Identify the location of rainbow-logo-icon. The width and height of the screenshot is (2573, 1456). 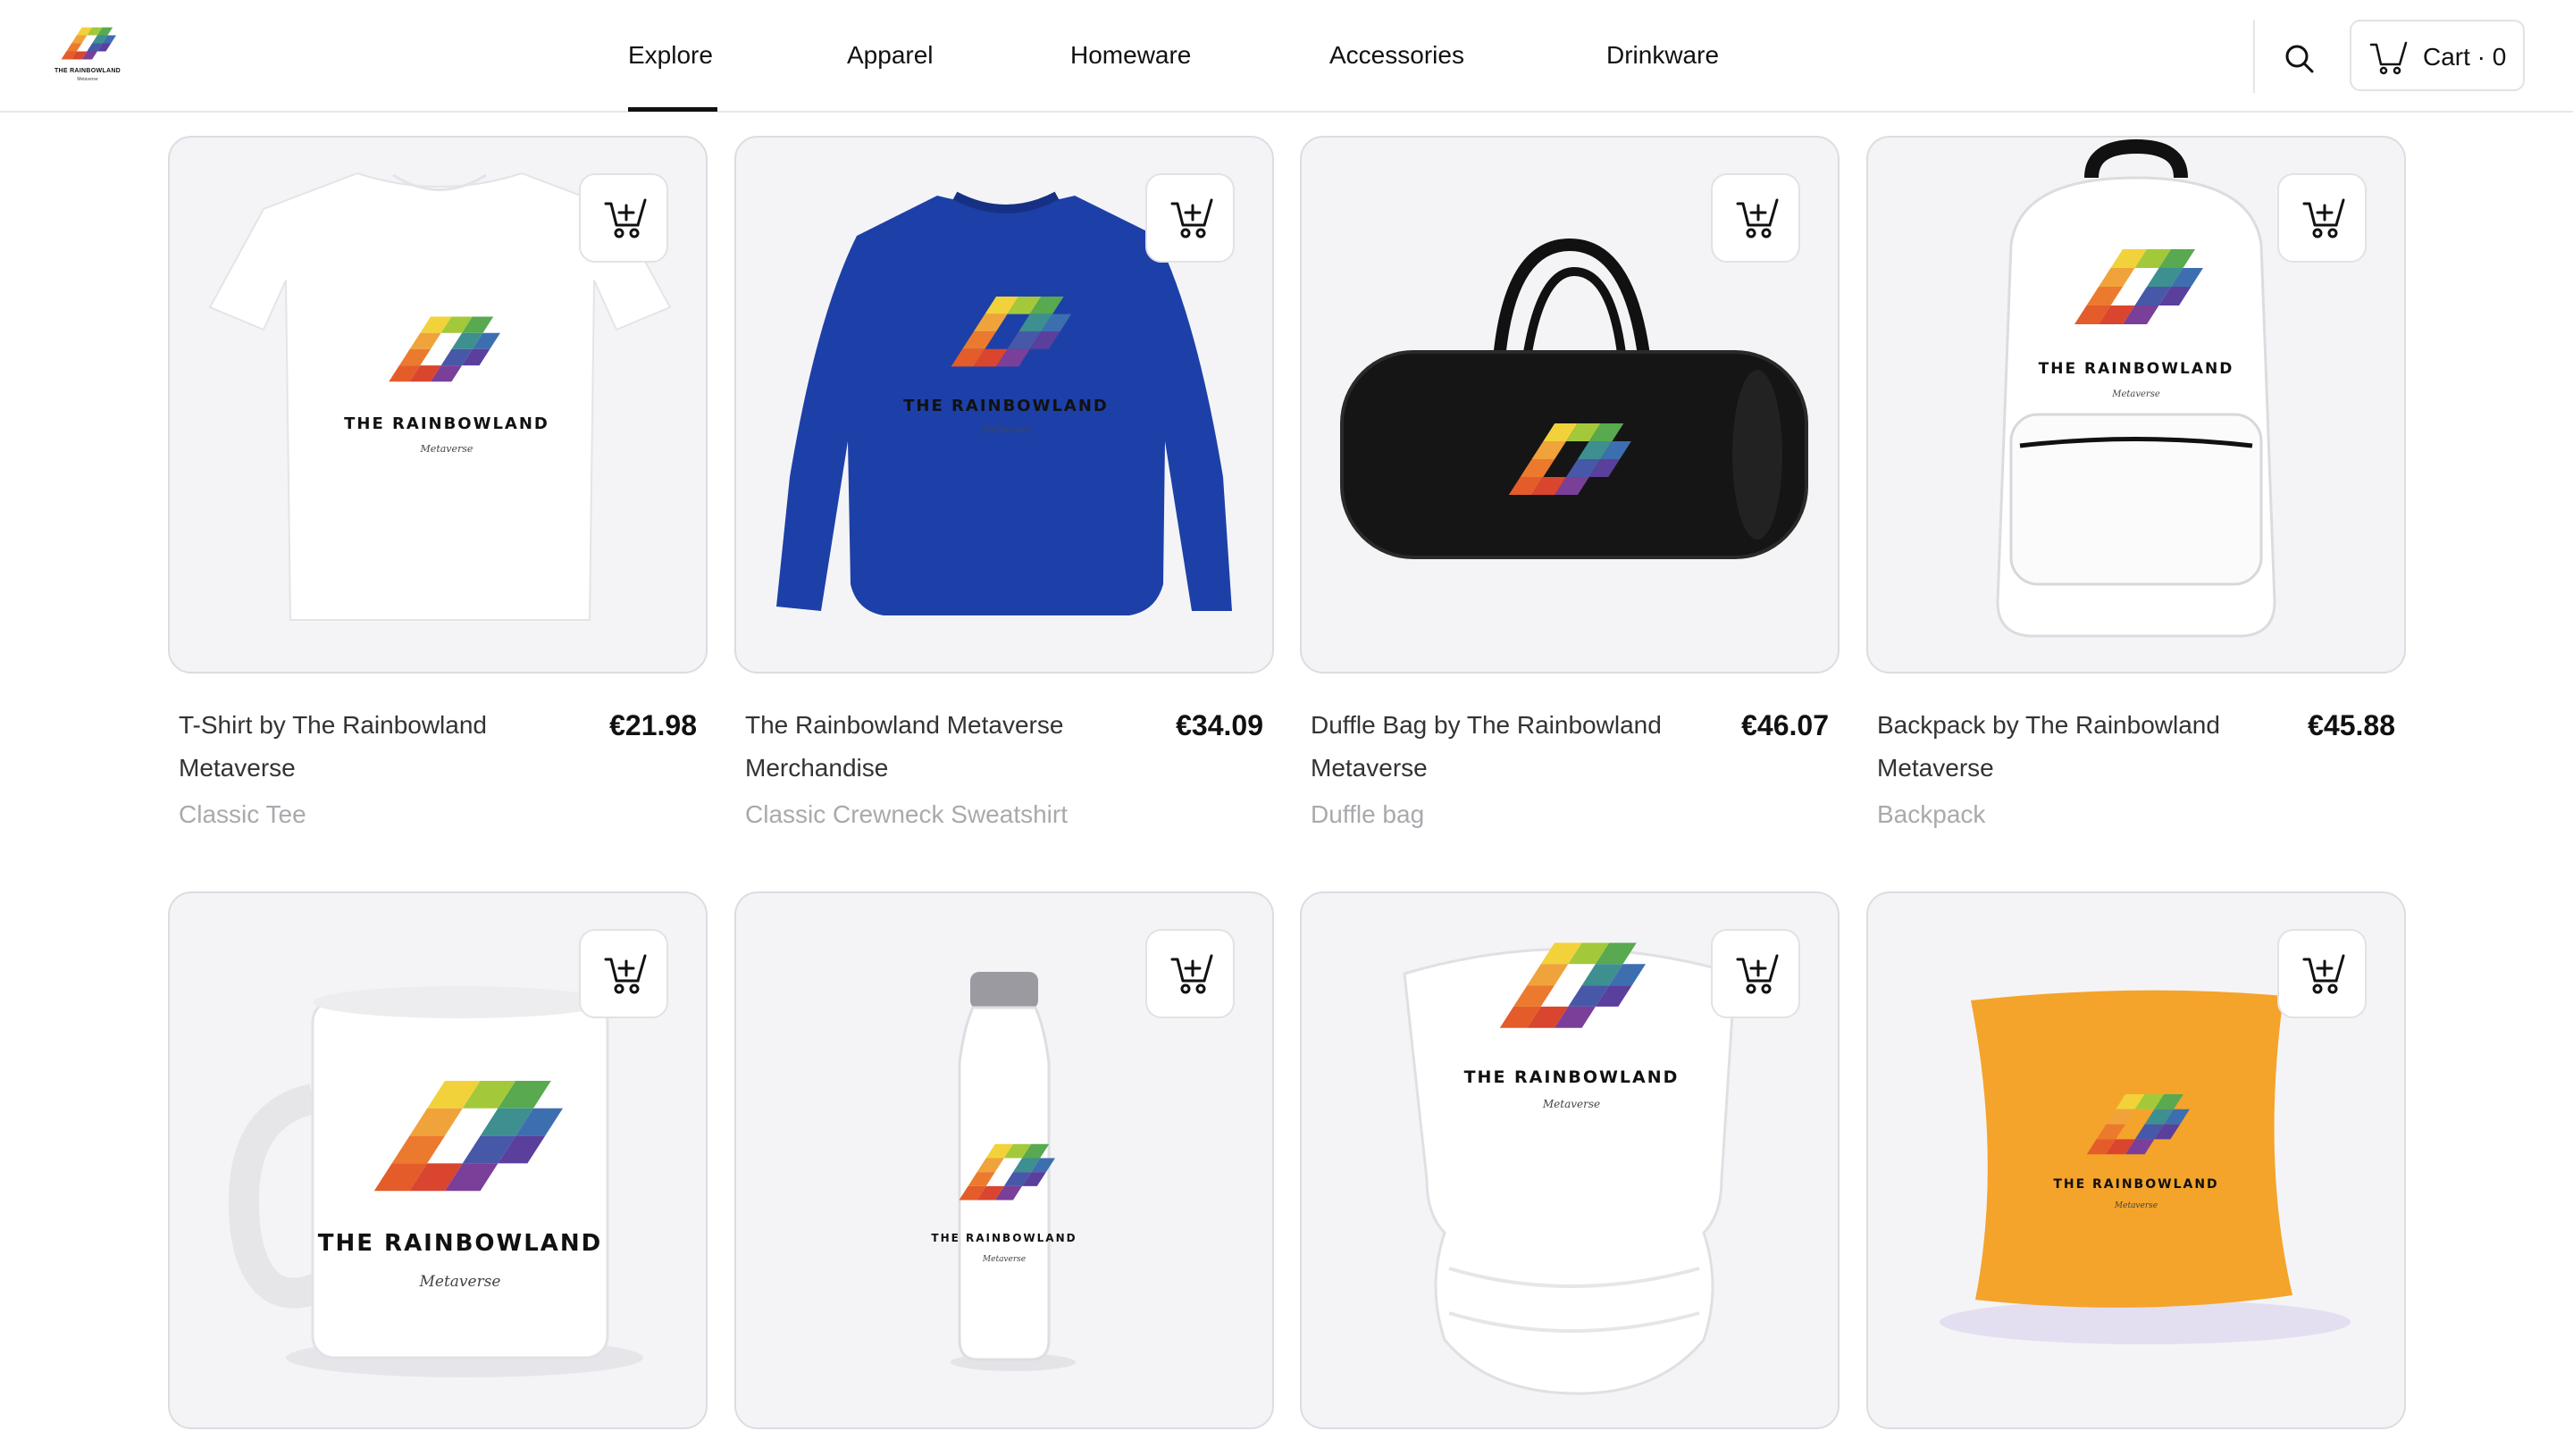
(87, 47).